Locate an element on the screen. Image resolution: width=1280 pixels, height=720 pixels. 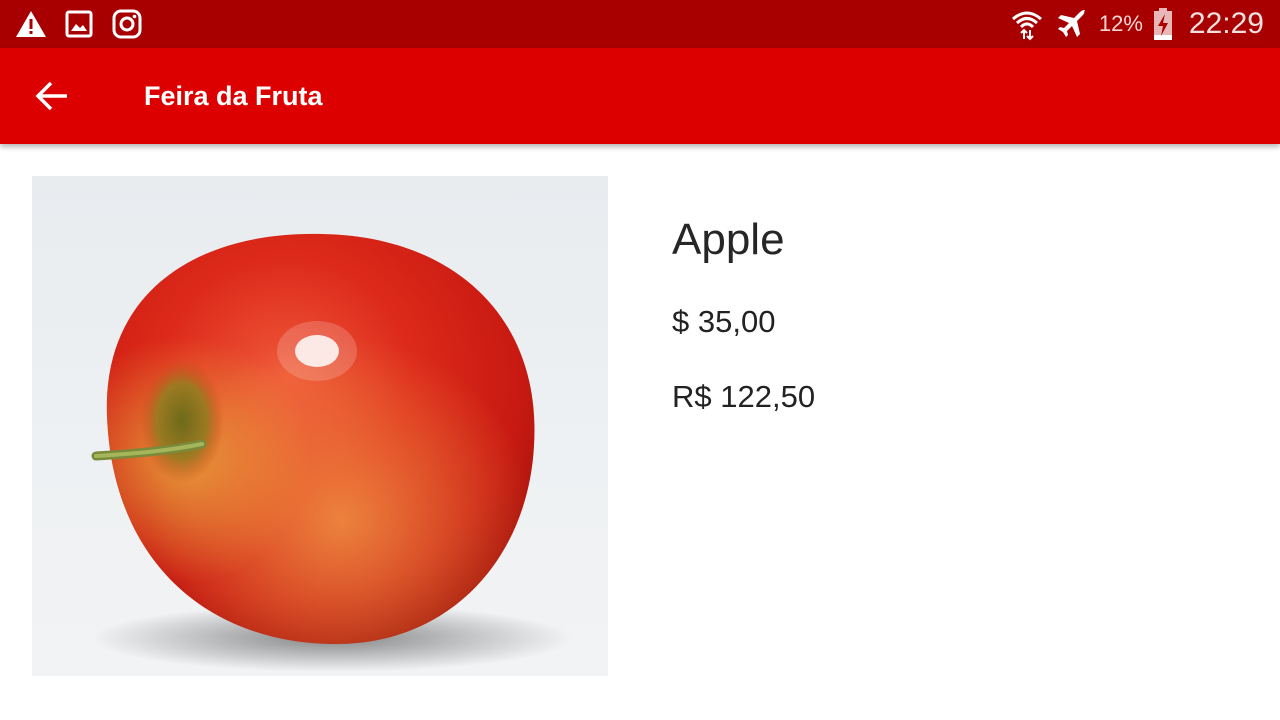
price-usd: $ 35,00 is located at coordinates (724, 321).